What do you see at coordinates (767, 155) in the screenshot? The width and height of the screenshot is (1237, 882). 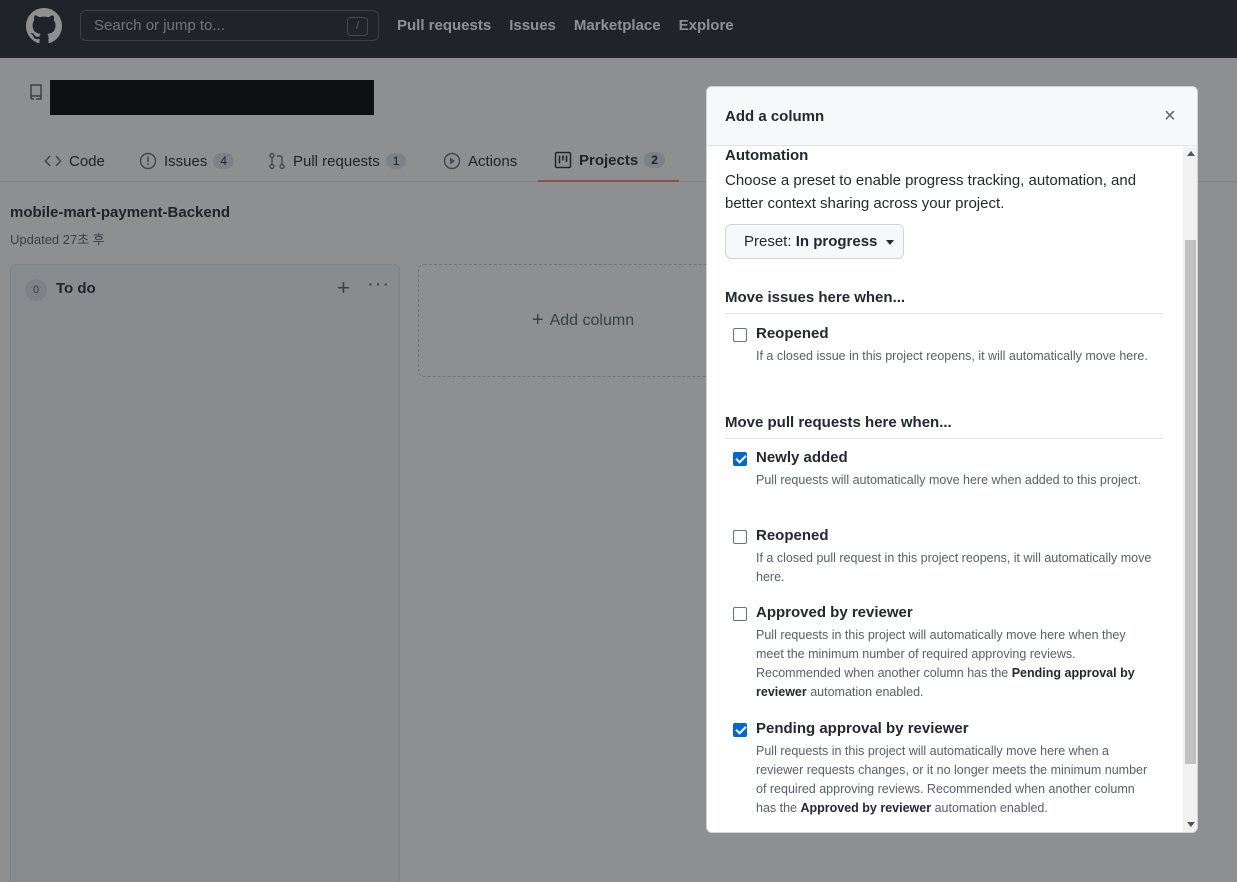 I see `automation-title: Automation` at bounding box center [767, 155].